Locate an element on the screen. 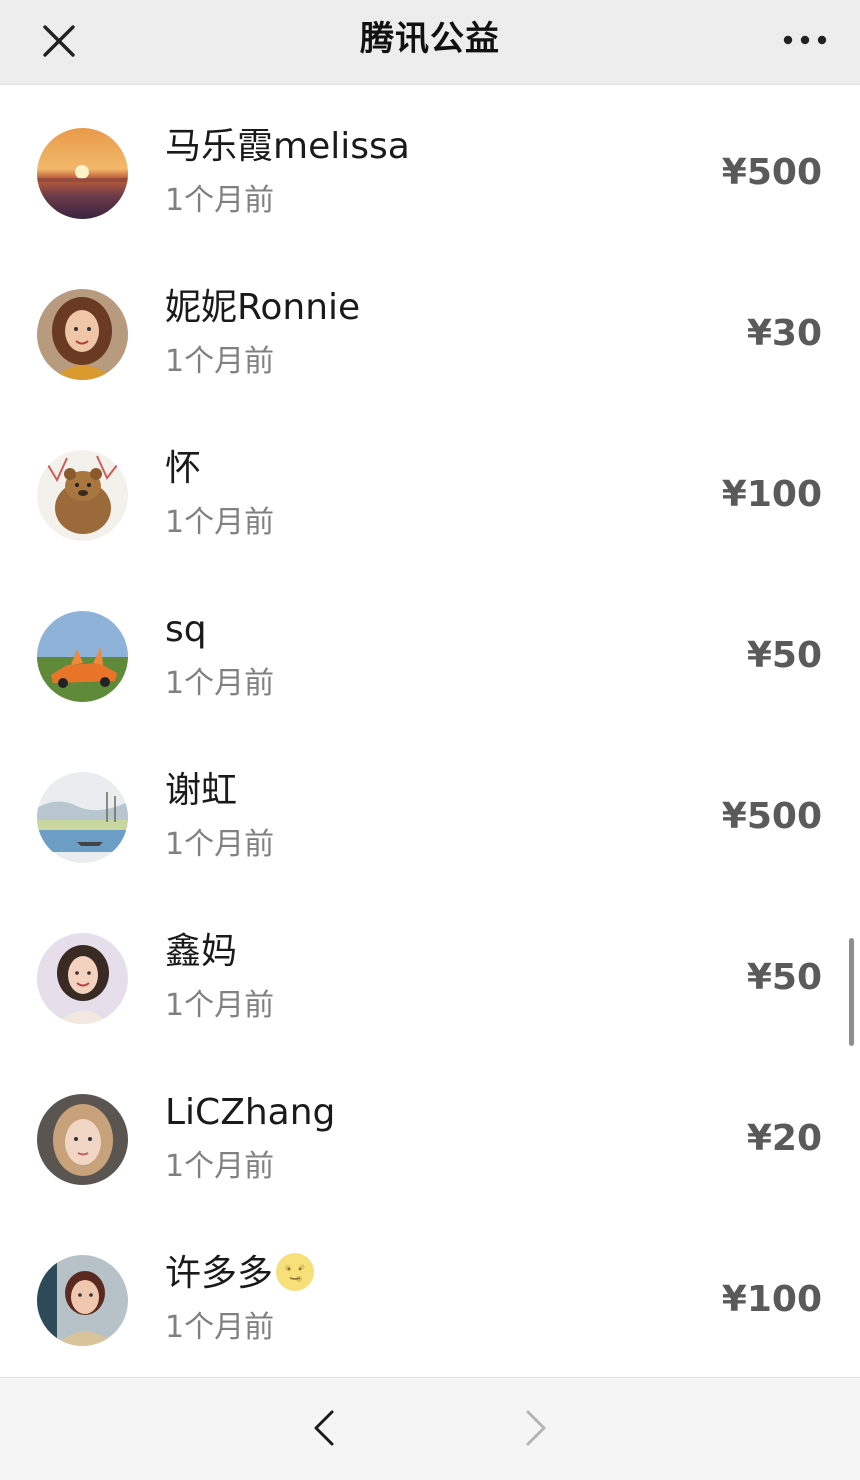 This screenshot has width=860, height=1480. sports-car-avatar is located at coordinates (82, 656).